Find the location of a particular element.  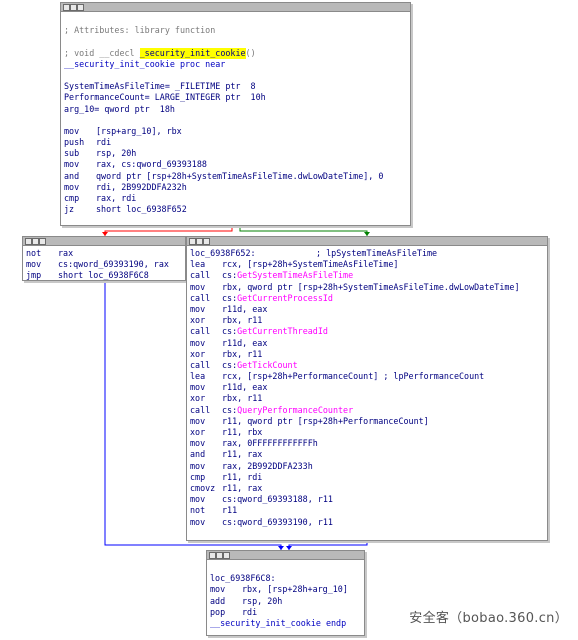

code-line: loc_6938F652: ; lpSystemTimeAsFileTime is located at coordinates (367, 253).